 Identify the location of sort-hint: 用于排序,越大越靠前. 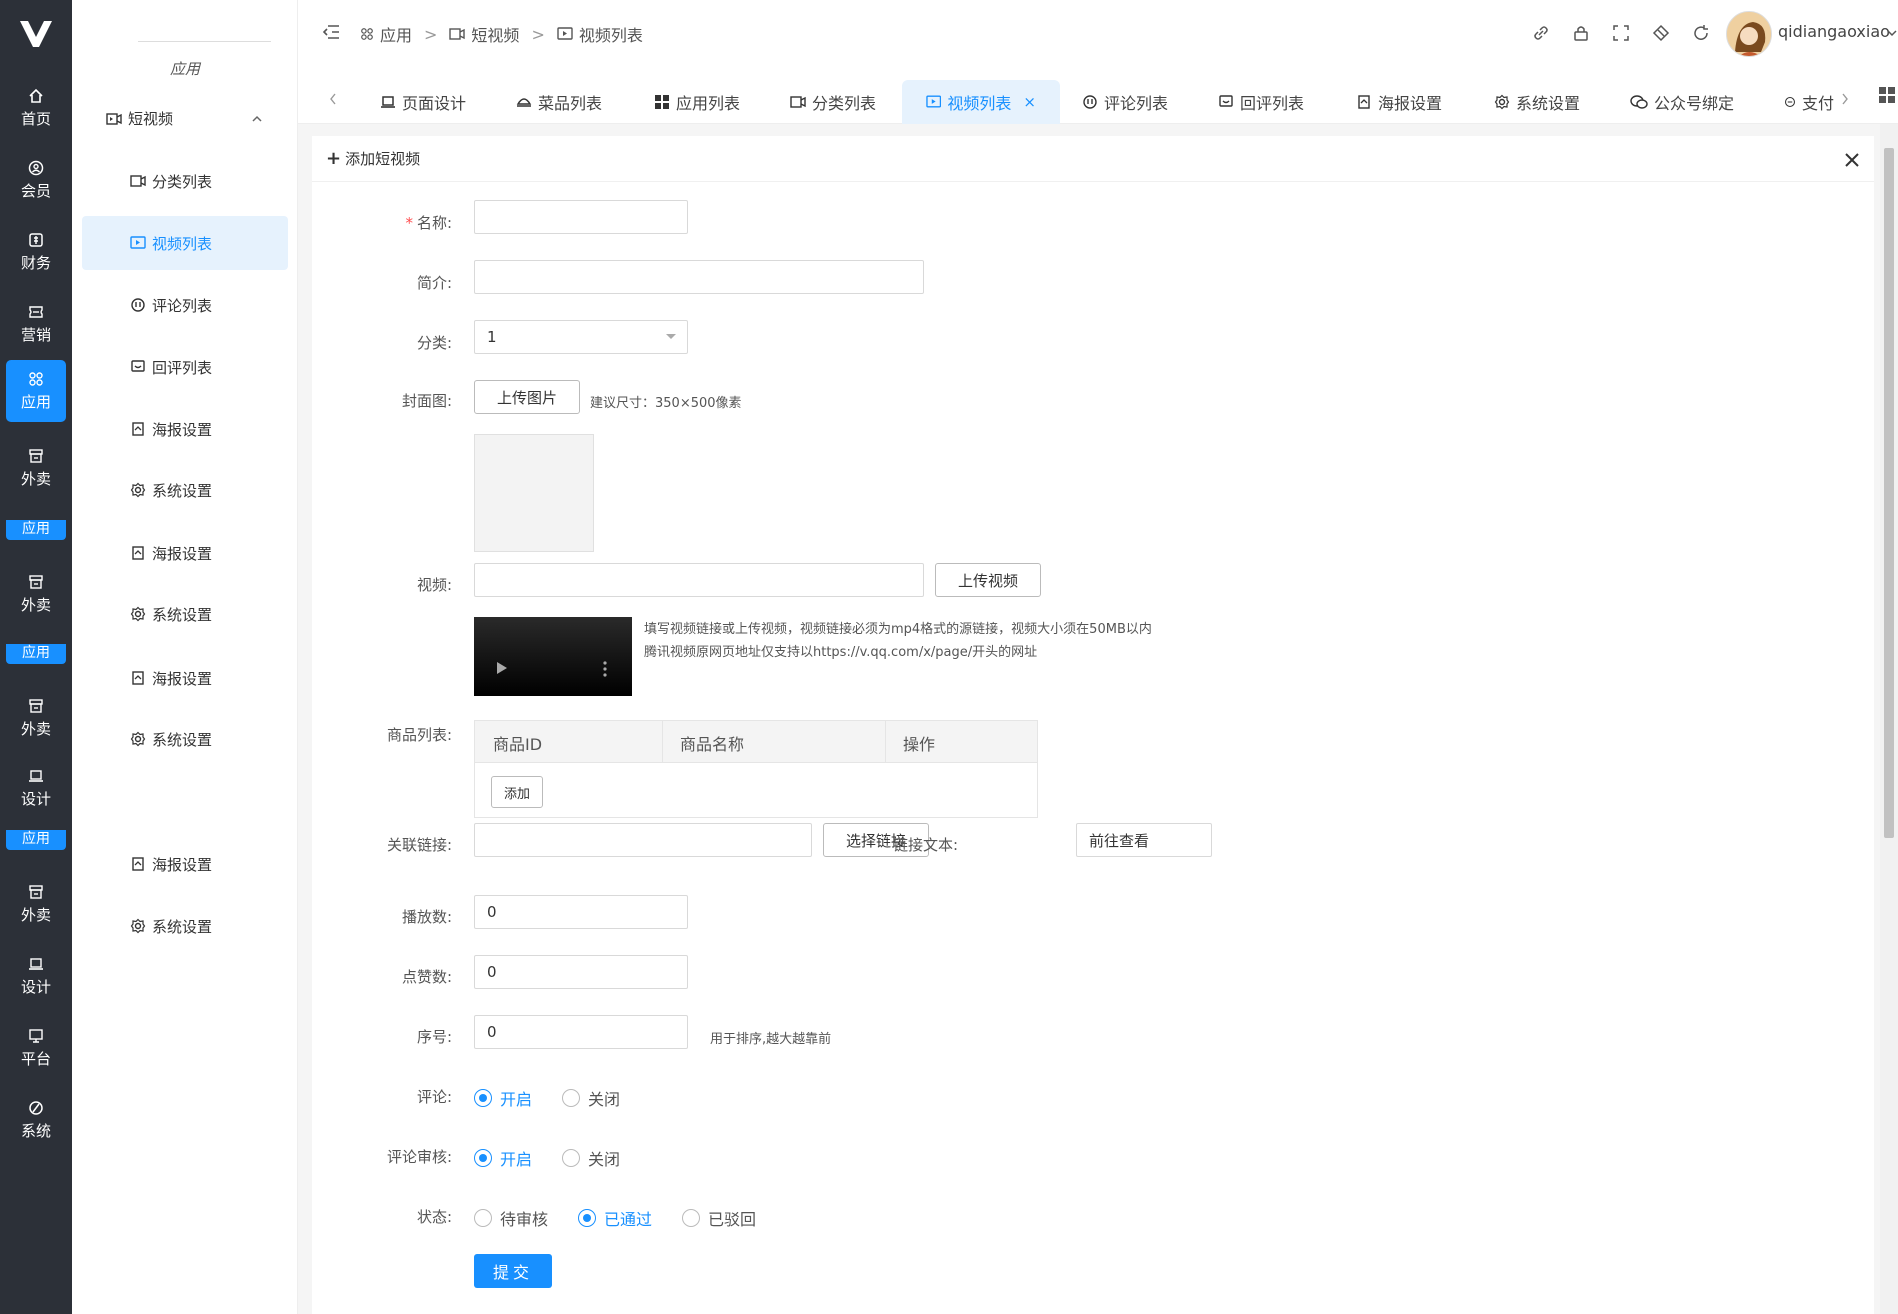
(771, 1039).